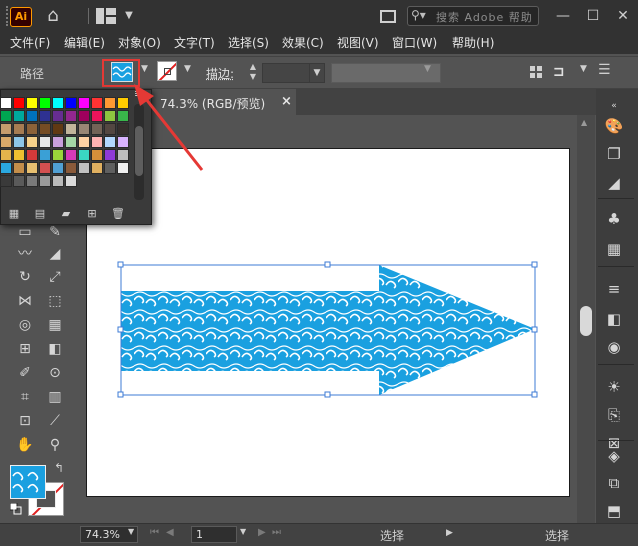  What do you see at coordinates (563, 16) in the screenshot?
I see `minimize-icon: —` at bounding box center [563, 16].